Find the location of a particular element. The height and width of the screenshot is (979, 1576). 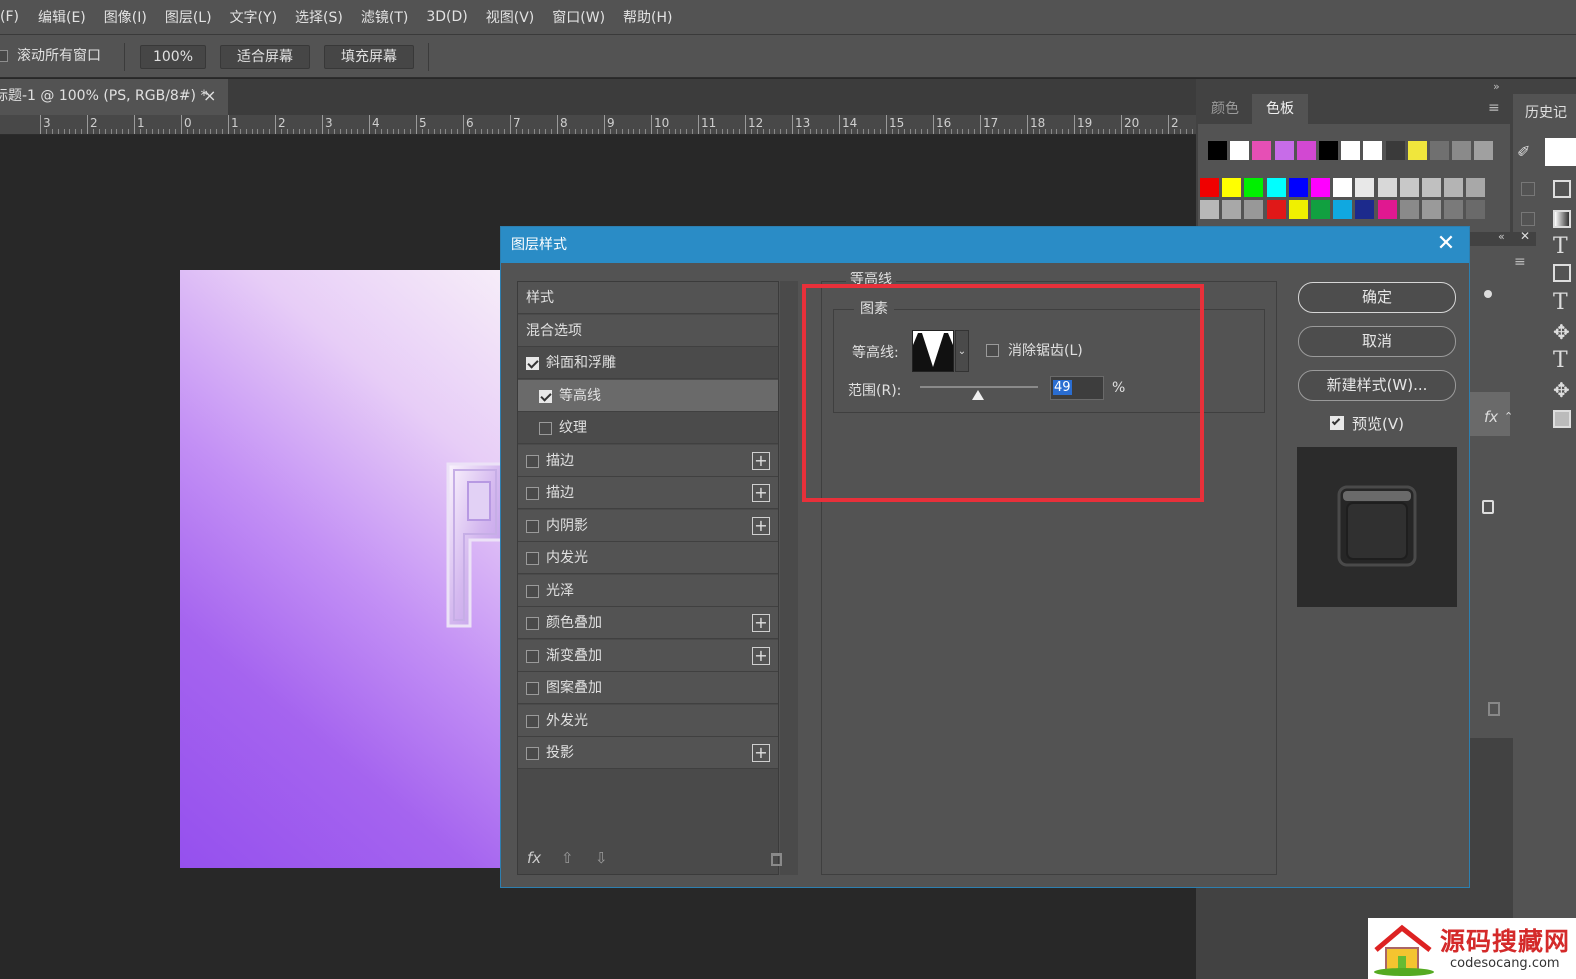

panel-menu-icon: ≡ is located at coordinates (1520, 262).